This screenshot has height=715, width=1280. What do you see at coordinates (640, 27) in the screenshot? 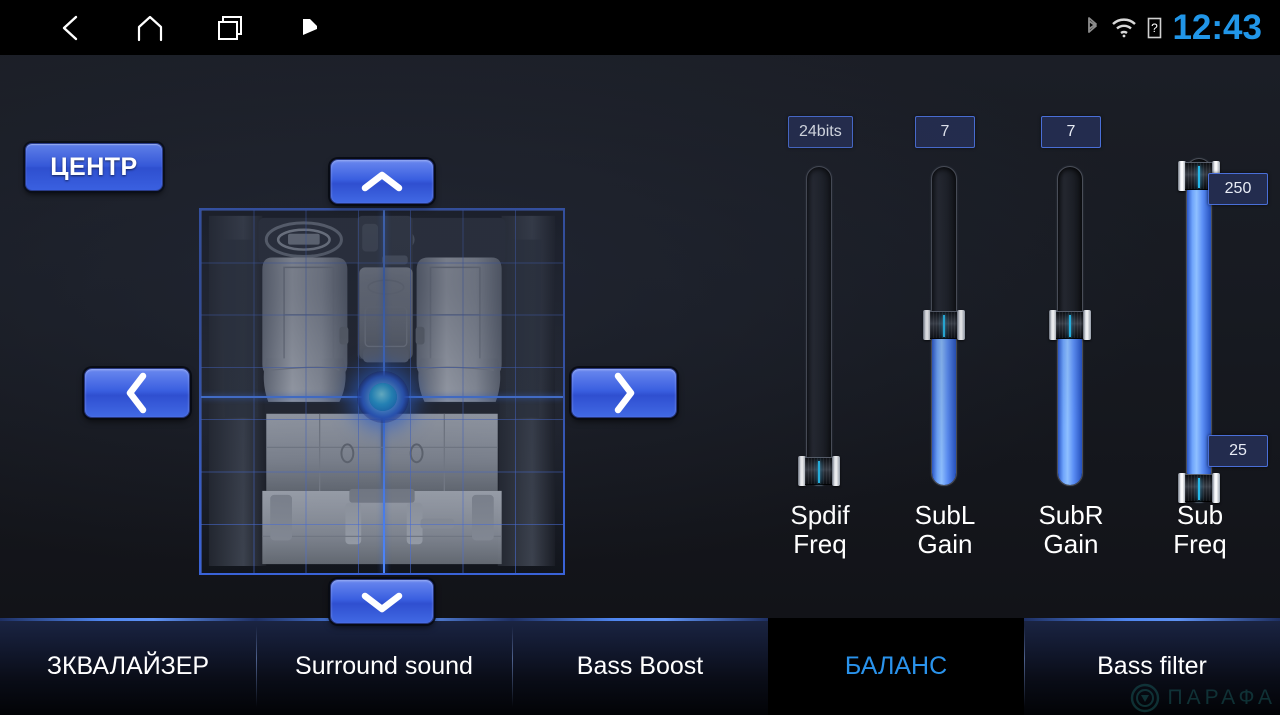
I see `status-bar: ? 12:43` at bounding box center [640, 27].